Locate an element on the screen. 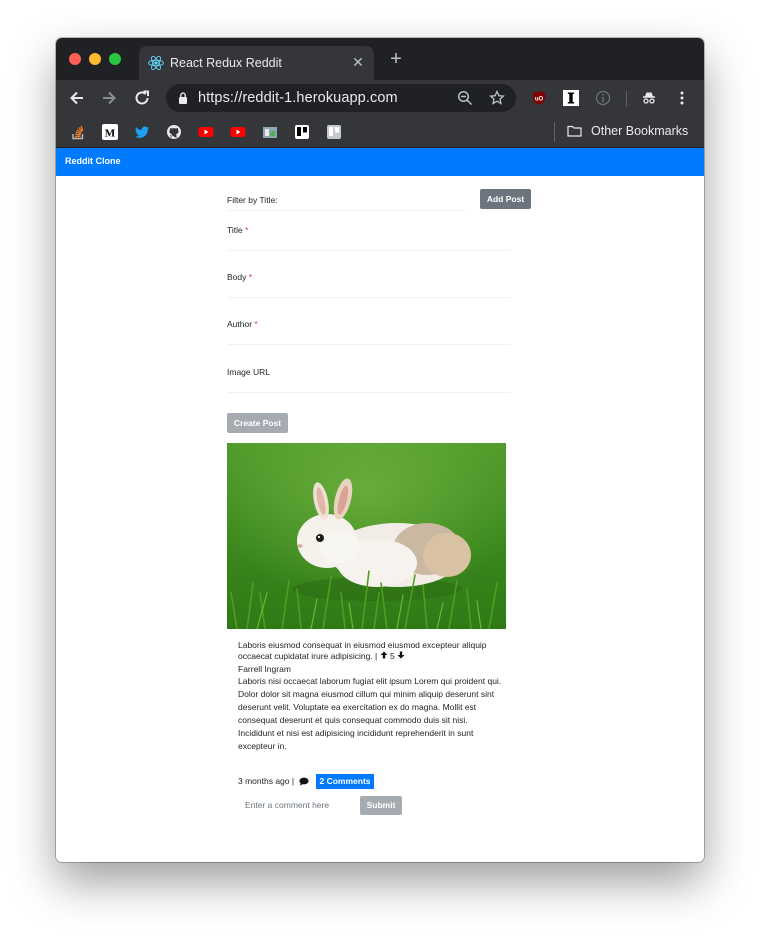 This screenshot has height=936, width=760. image-url-label: Image URL is located at coordinates (248, 372).